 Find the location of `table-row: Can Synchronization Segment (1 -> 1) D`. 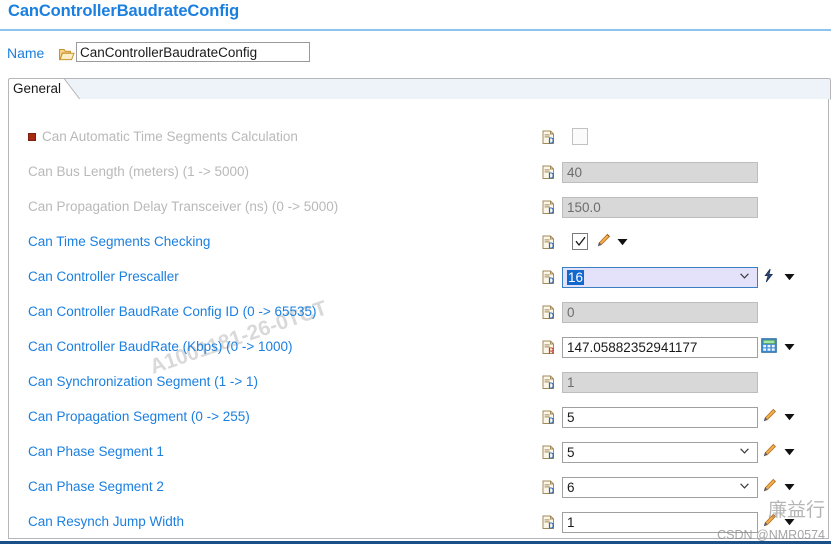

table-row: Can Synchronization Segment (1 -> 1) D is located at coordinates (418, 383).